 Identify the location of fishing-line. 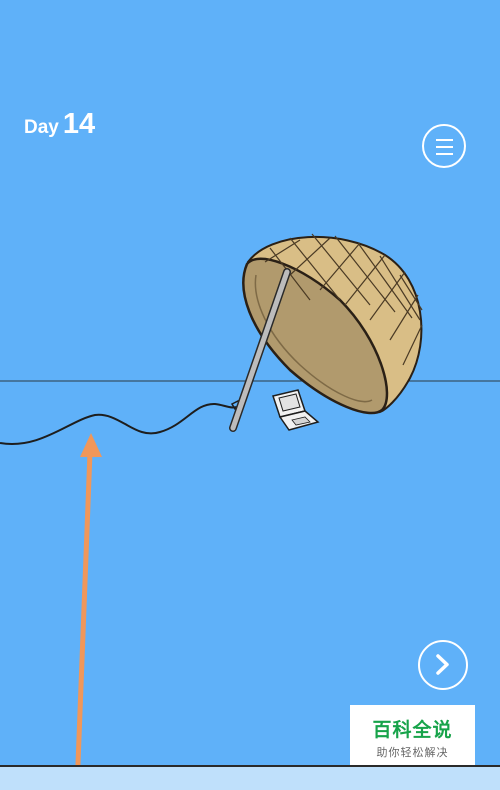
(120, 424).